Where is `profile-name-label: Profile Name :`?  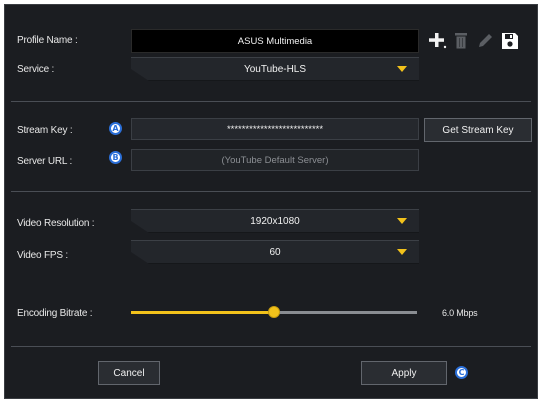 profile-name-label: Profile Name : is located at coordinates (47, 40).